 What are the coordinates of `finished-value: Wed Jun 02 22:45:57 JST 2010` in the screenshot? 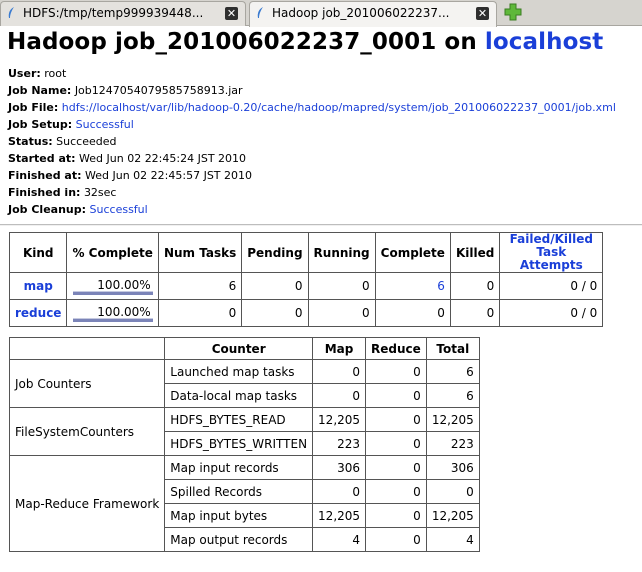 It's located at (169, 175).